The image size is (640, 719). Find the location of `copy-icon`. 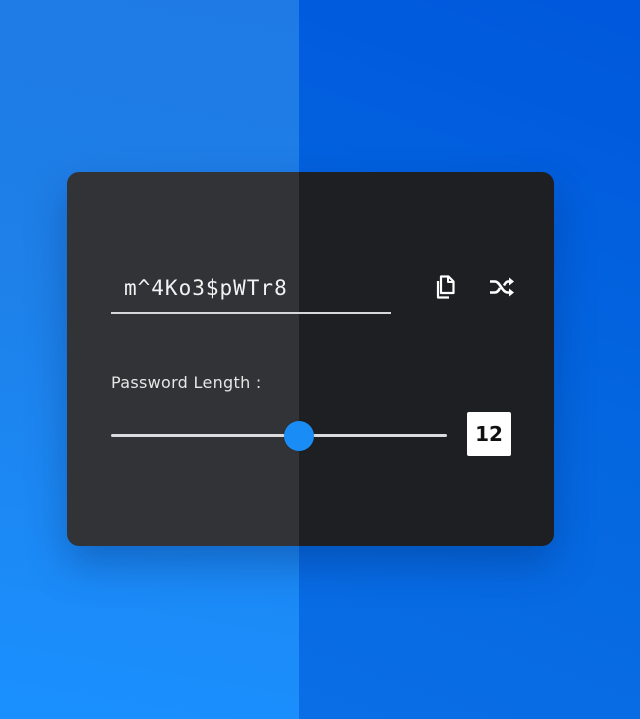

copy-icon is located at coordinates (445, 287).